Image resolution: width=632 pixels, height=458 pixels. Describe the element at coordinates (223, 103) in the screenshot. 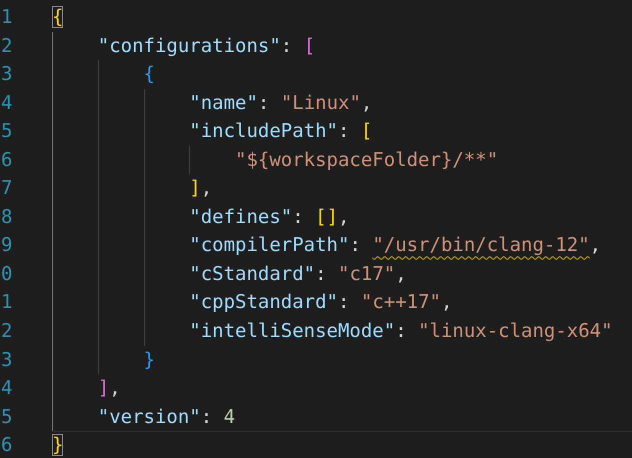

I see `json-key: "name"` at that location.